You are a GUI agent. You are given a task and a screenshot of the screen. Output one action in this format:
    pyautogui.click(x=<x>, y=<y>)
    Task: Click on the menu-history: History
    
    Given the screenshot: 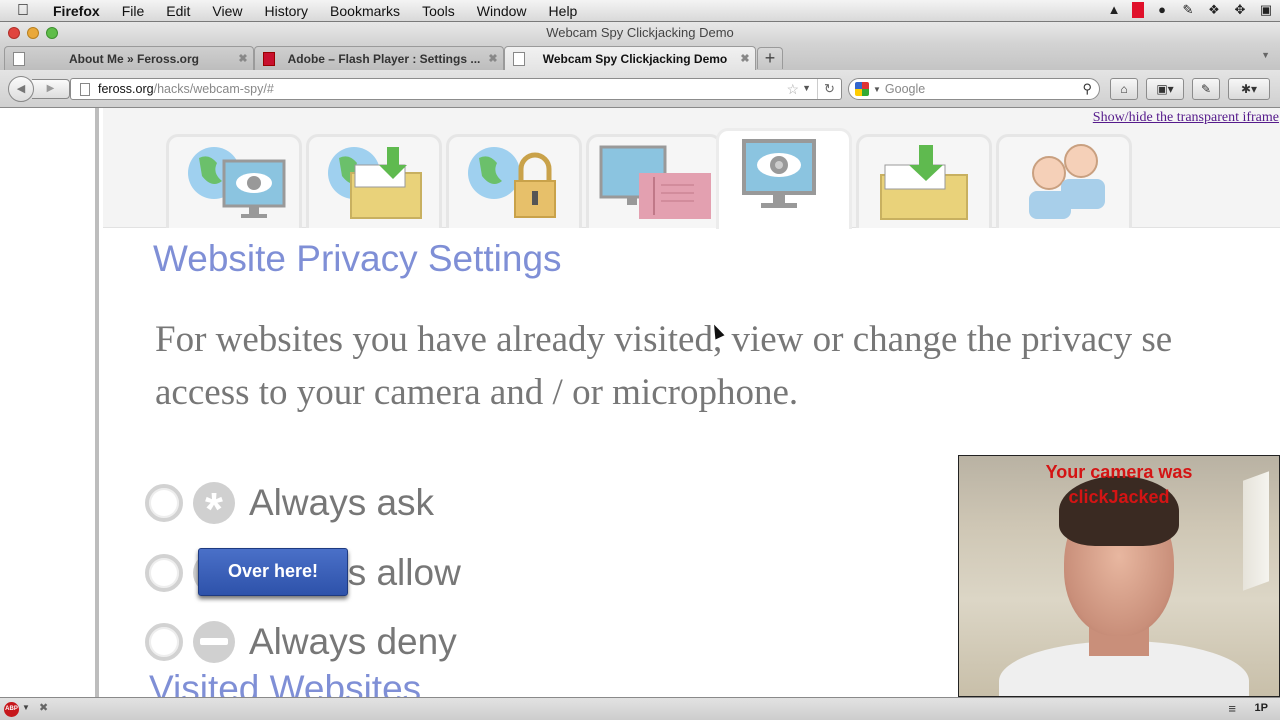 What is the action you would take?
    pyautogui.click(x=286, y=11)
    